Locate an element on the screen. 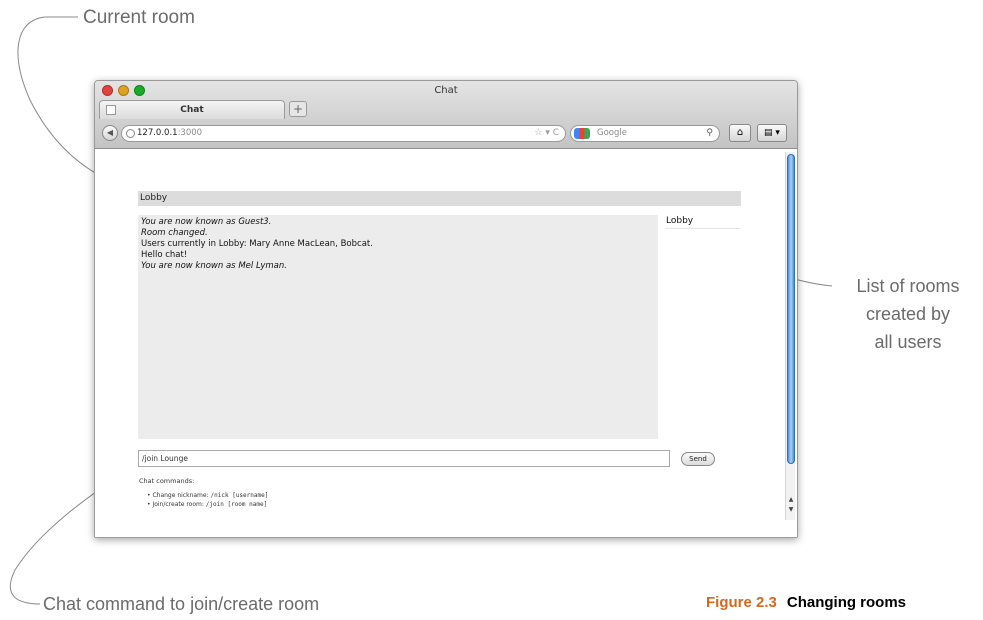  tab-favicon-icon is located at coordinates (111, 110).